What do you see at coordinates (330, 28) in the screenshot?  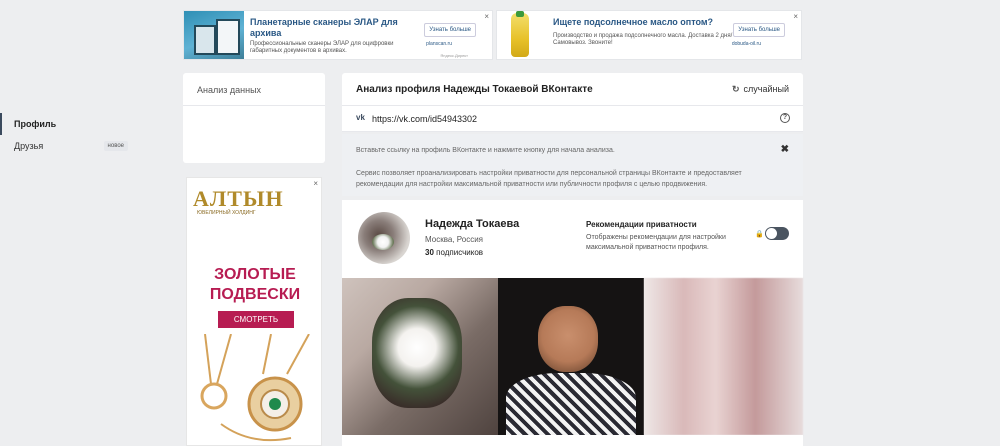 I see `ad-title: Планетарные сканеры ЭЛАР для архива` at bounding box center [330, 28].